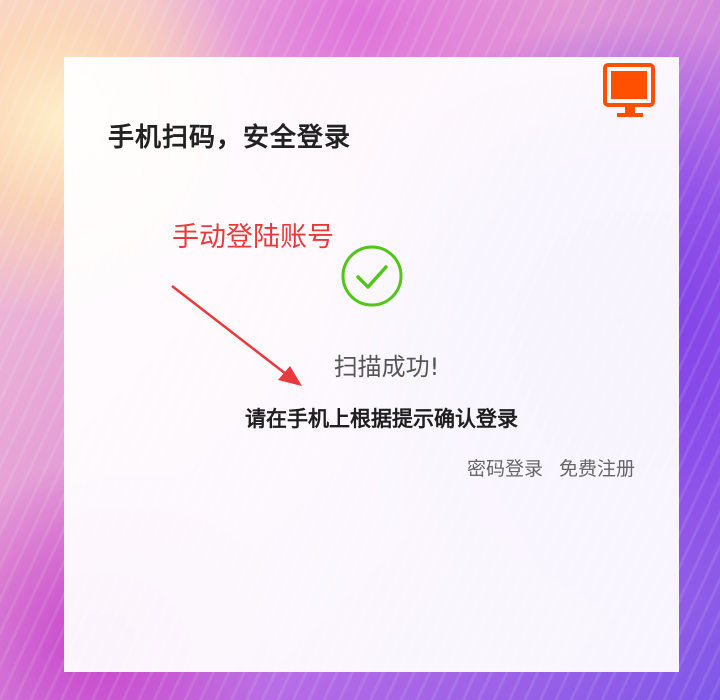 Image resolution: width=720 pixels, height=700 pixels. What do you see at coordinates (505, 469) in the screenshot?
I see `password-login-link: 密码登录` at bounding box center [505, 469].